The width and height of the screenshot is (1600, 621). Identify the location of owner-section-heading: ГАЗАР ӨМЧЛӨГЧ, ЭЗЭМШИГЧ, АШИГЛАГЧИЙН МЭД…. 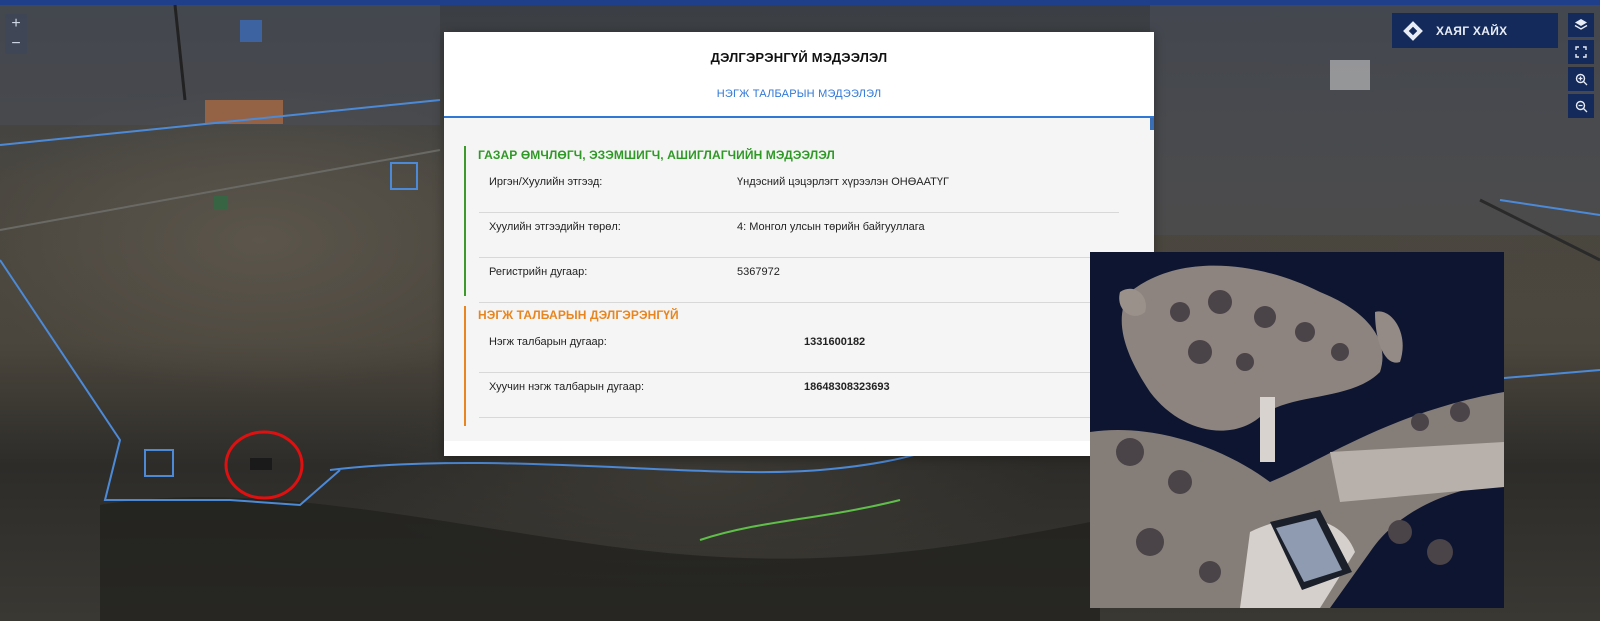
(656, 155).